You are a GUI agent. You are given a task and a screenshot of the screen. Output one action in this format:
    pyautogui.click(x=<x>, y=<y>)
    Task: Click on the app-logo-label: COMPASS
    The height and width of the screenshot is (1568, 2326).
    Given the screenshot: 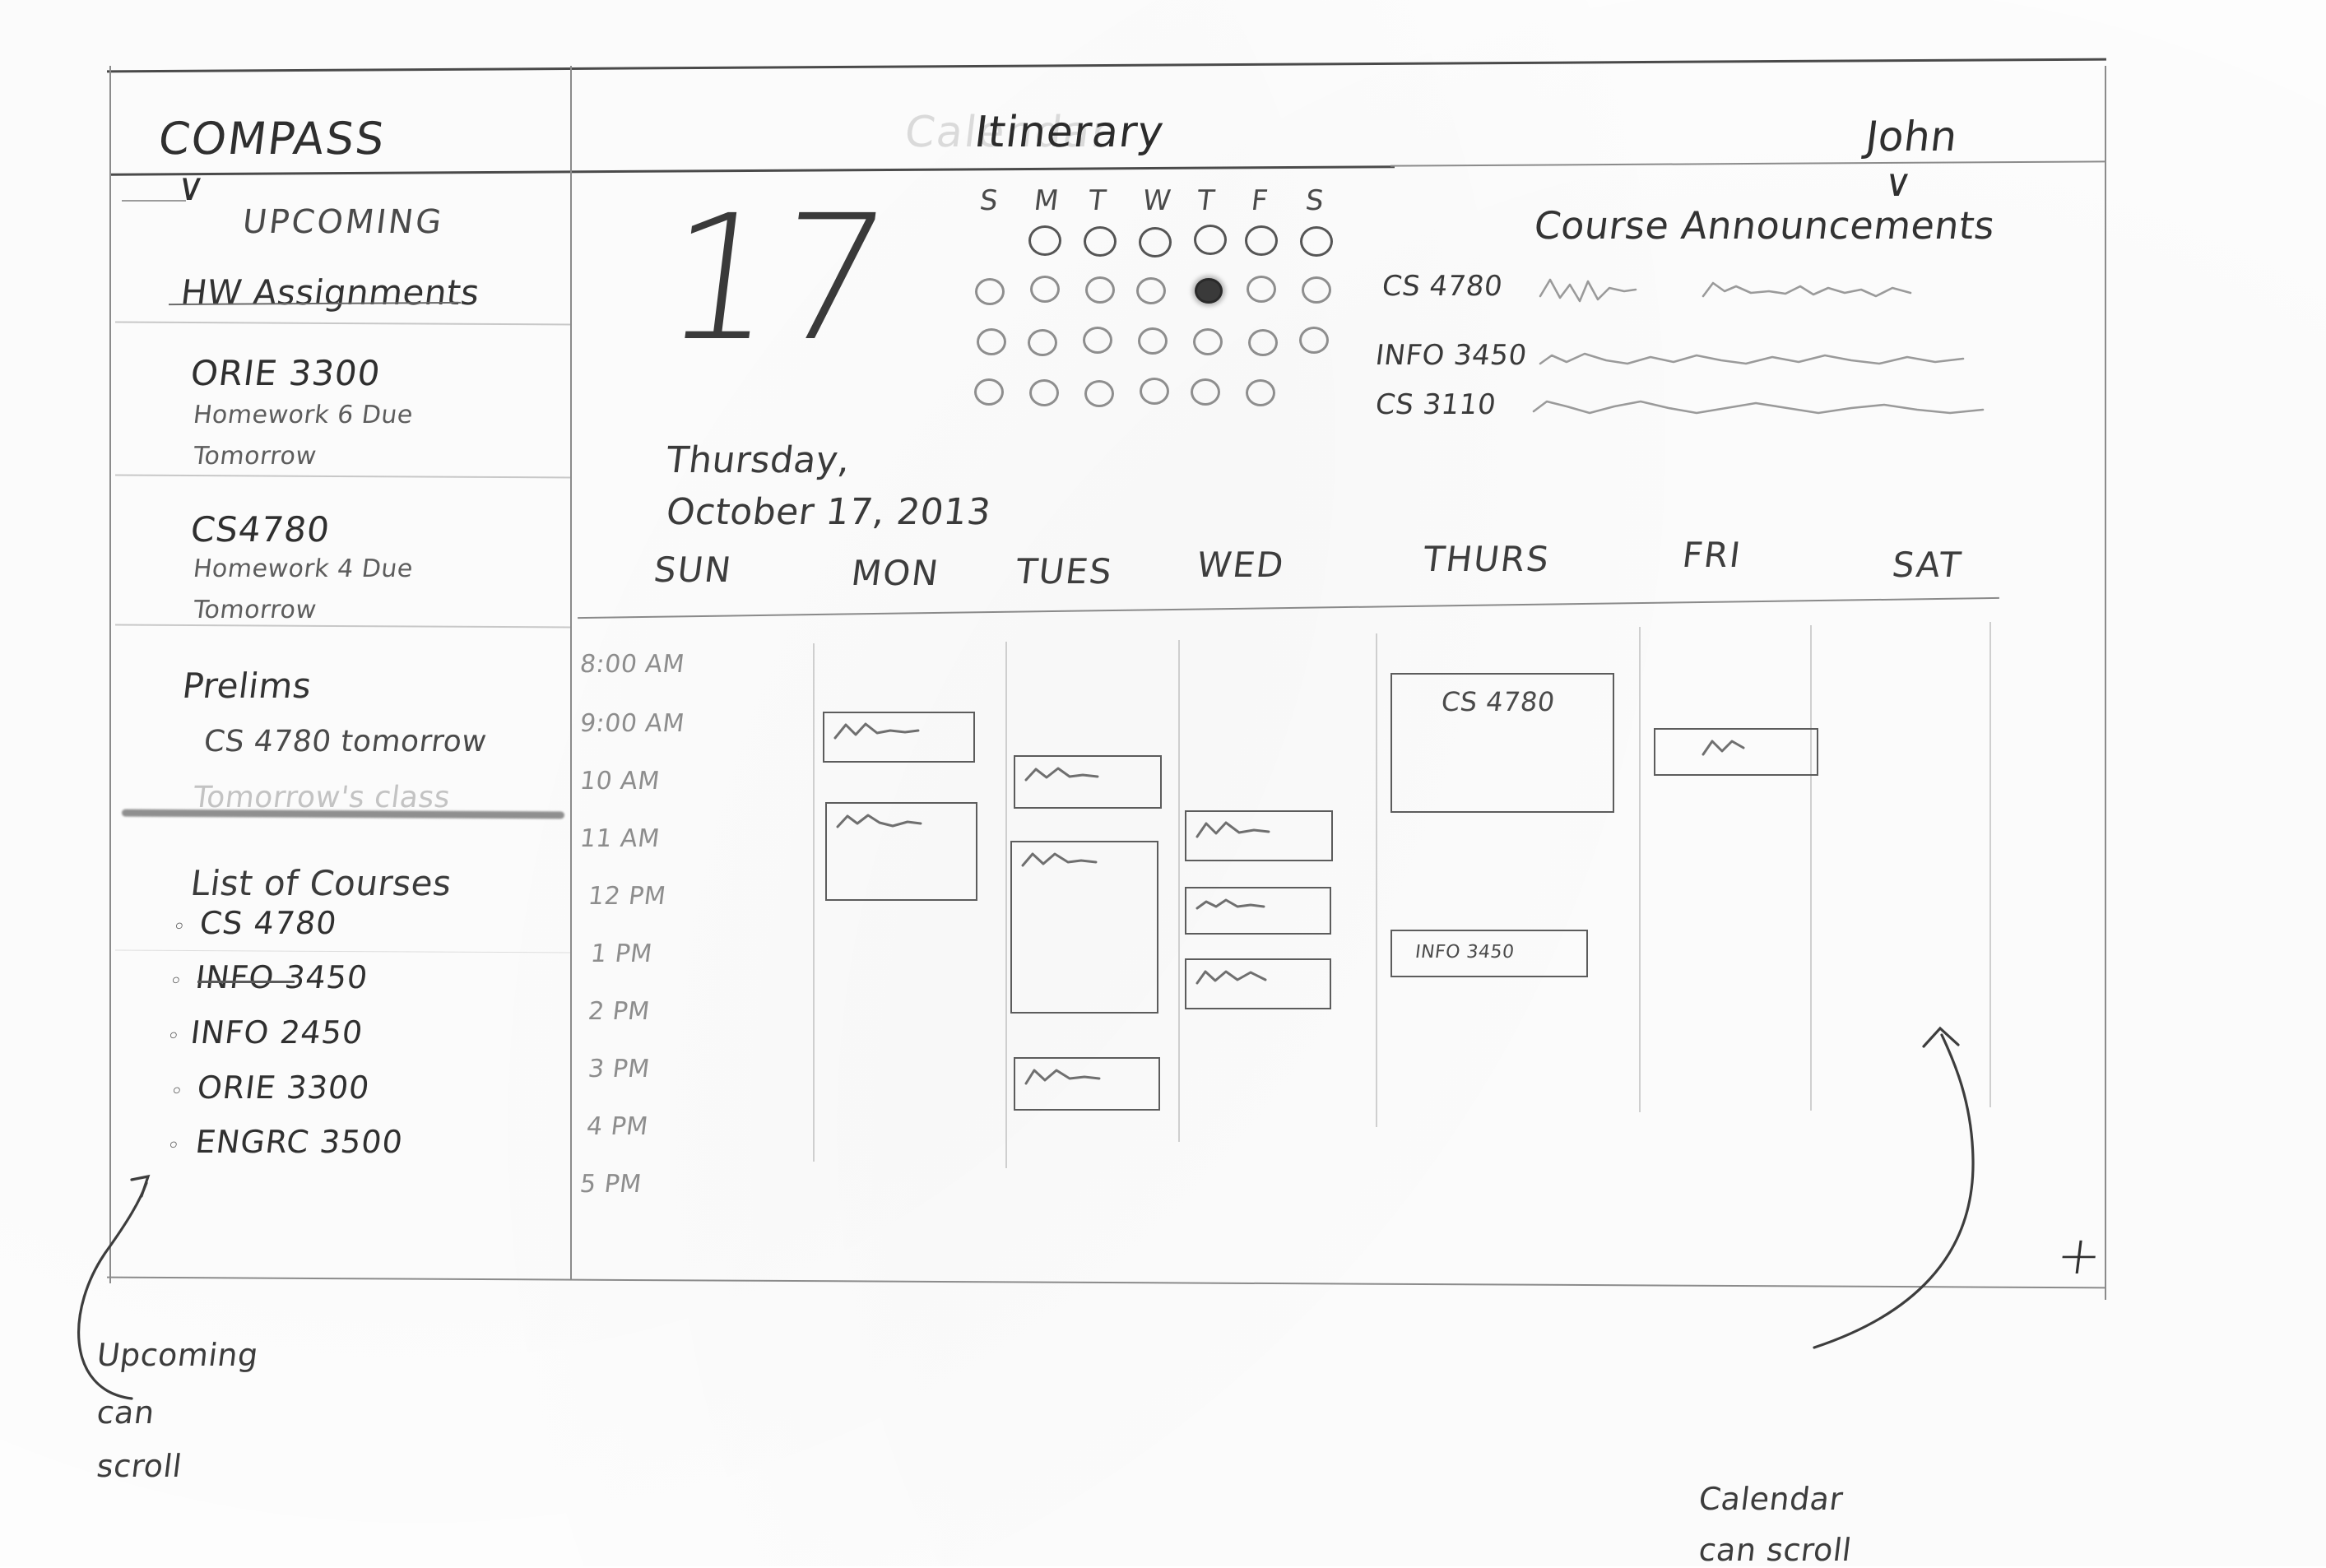 What is the action you would take?
    pyautogui.click(x=272, y=139)
    